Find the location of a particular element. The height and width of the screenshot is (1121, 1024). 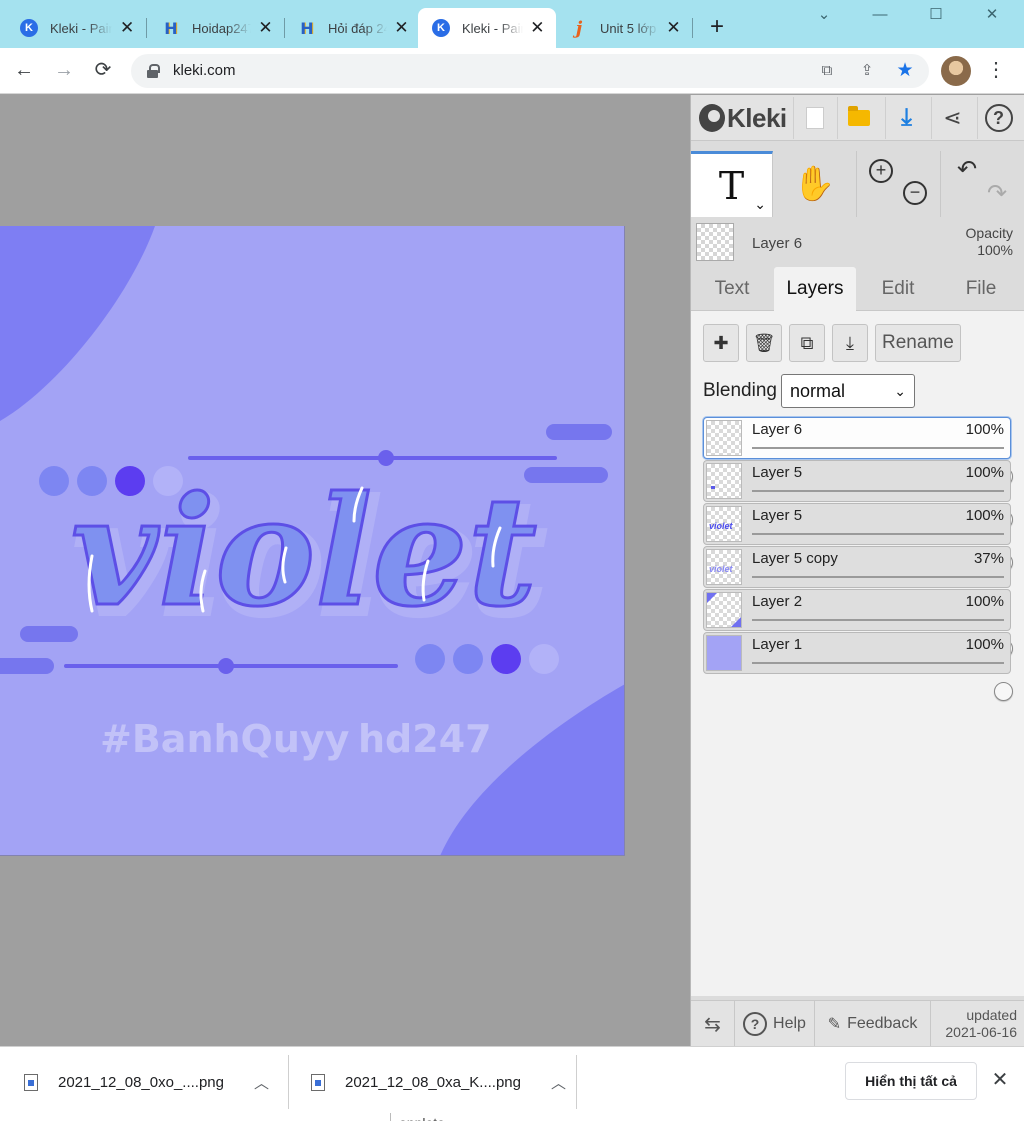

address-bar: kleki.com ⧉ ⇪ ★ is located at coordinates (530, 71).